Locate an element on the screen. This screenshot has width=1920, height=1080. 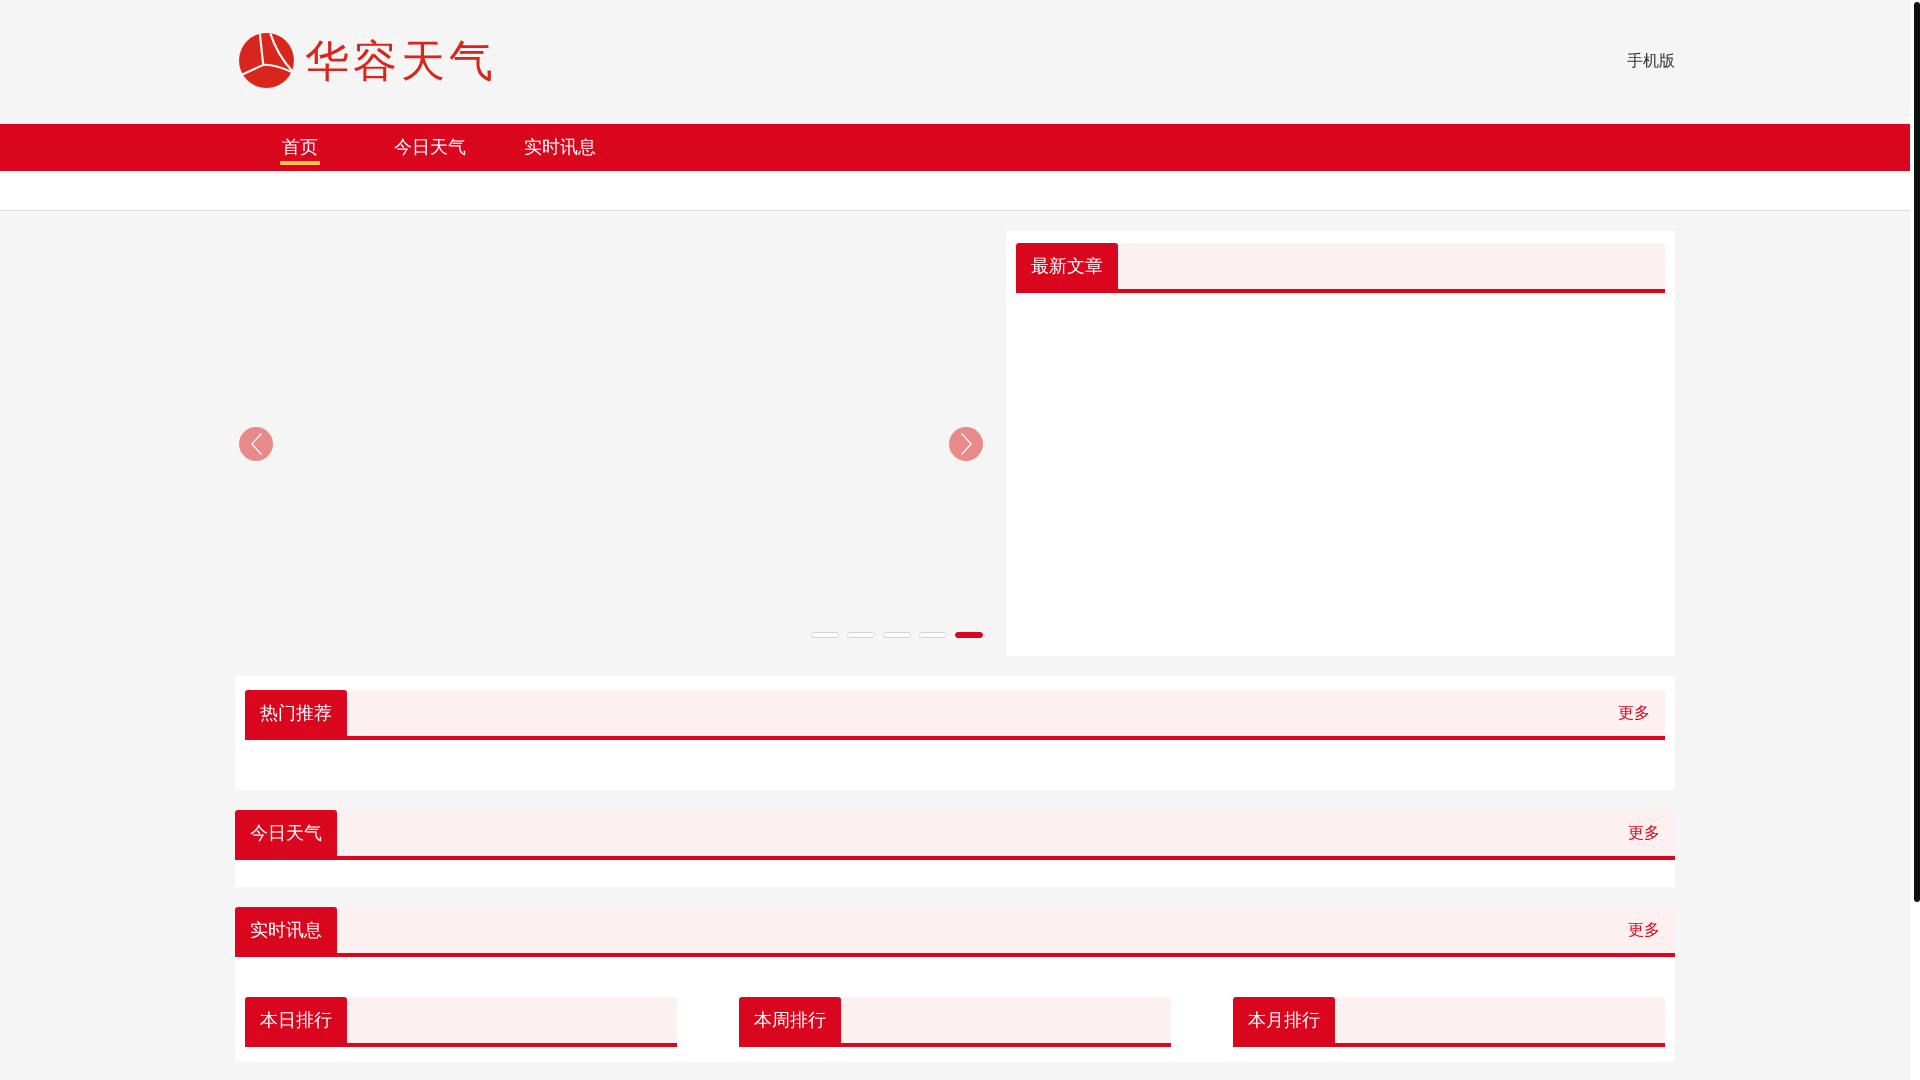
chevron-left-icon is located at coordinates (256, 443).